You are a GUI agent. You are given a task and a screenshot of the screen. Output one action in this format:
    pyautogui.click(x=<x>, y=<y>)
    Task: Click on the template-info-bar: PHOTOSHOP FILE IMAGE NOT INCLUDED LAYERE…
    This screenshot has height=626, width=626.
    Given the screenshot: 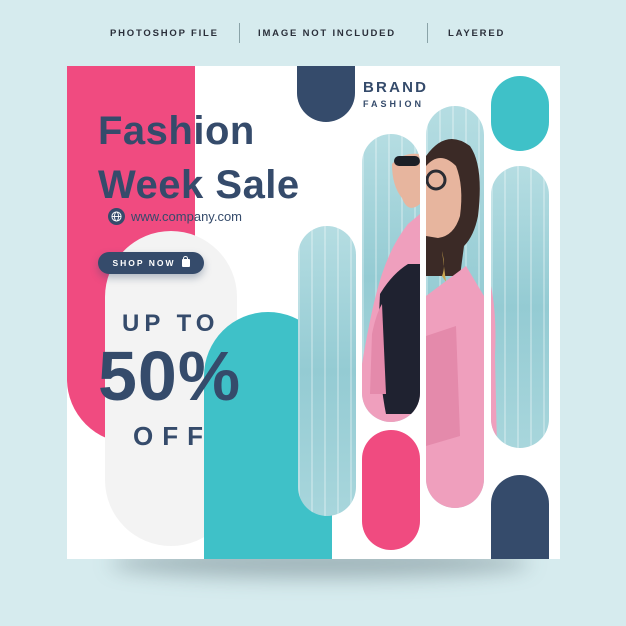 What is the action you would take?
    pyautogui.click(x=313, y=34)
    